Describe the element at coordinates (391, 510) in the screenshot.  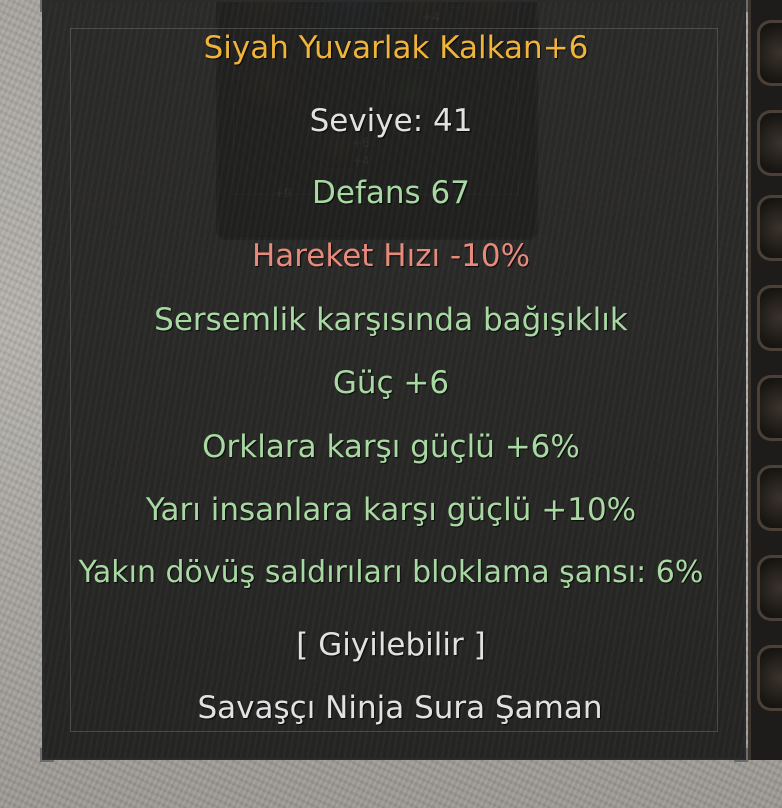
I see `item-bonus: Yarı insanlara karşı güçlü +10%` at that location.